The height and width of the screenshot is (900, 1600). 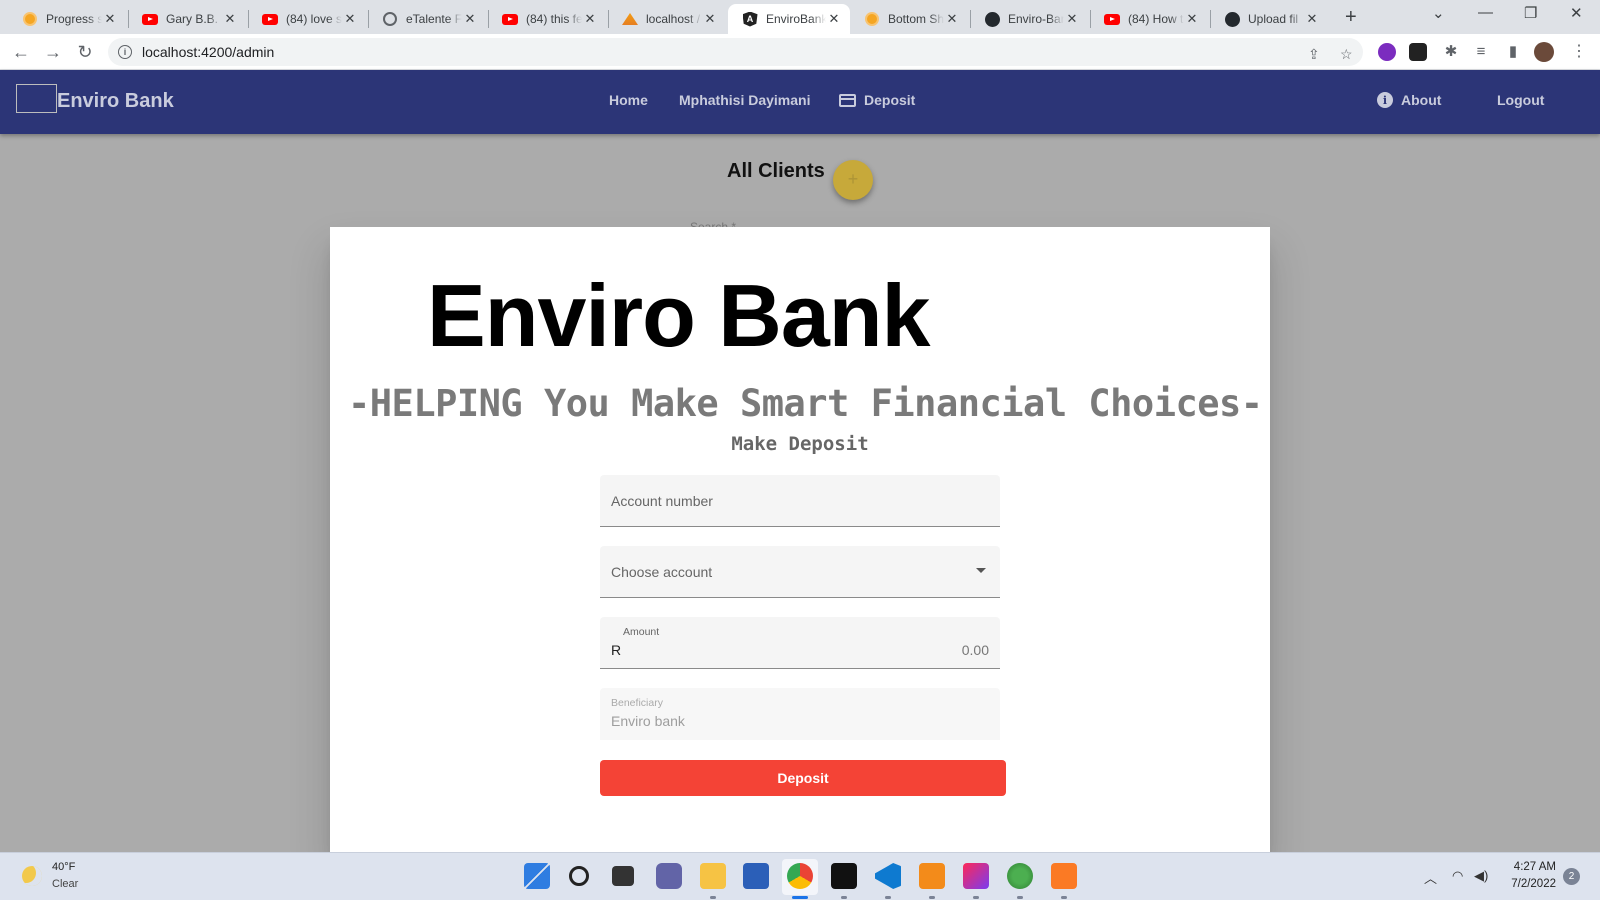 I want to click on amount-field: Amount R 0.00, so click(x=800, y=643).